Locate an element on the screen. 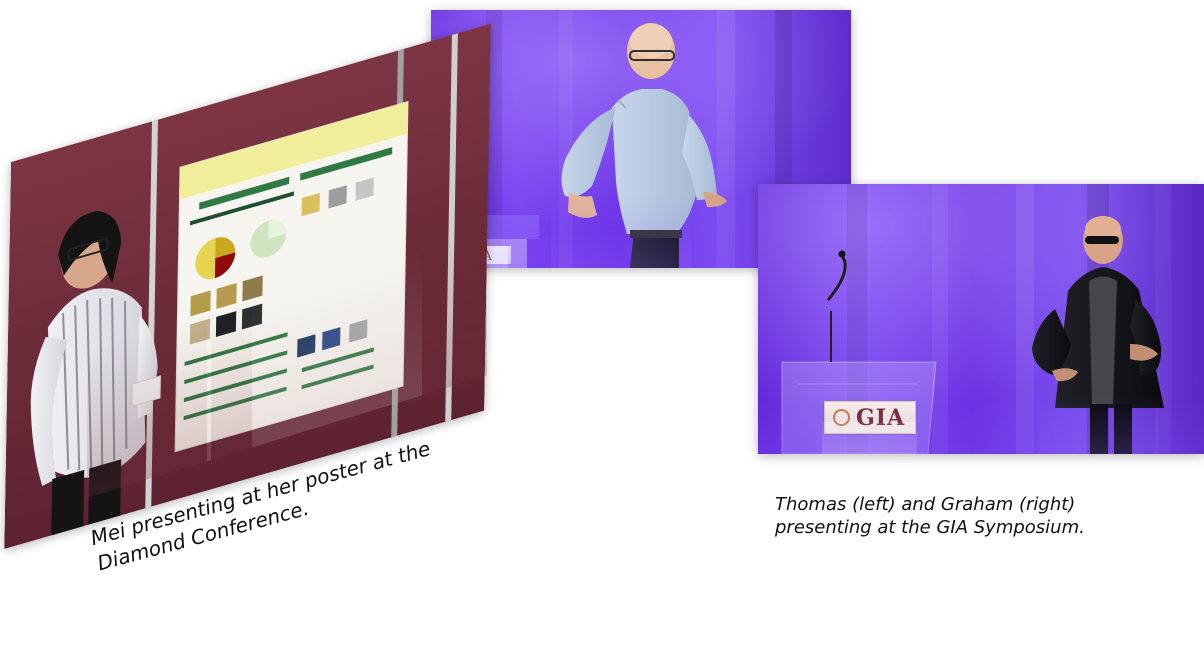 Image resolution: width=1204 pixels, height=669 pixels. graham-reflection-illustration is located at coordinates (981, 425).